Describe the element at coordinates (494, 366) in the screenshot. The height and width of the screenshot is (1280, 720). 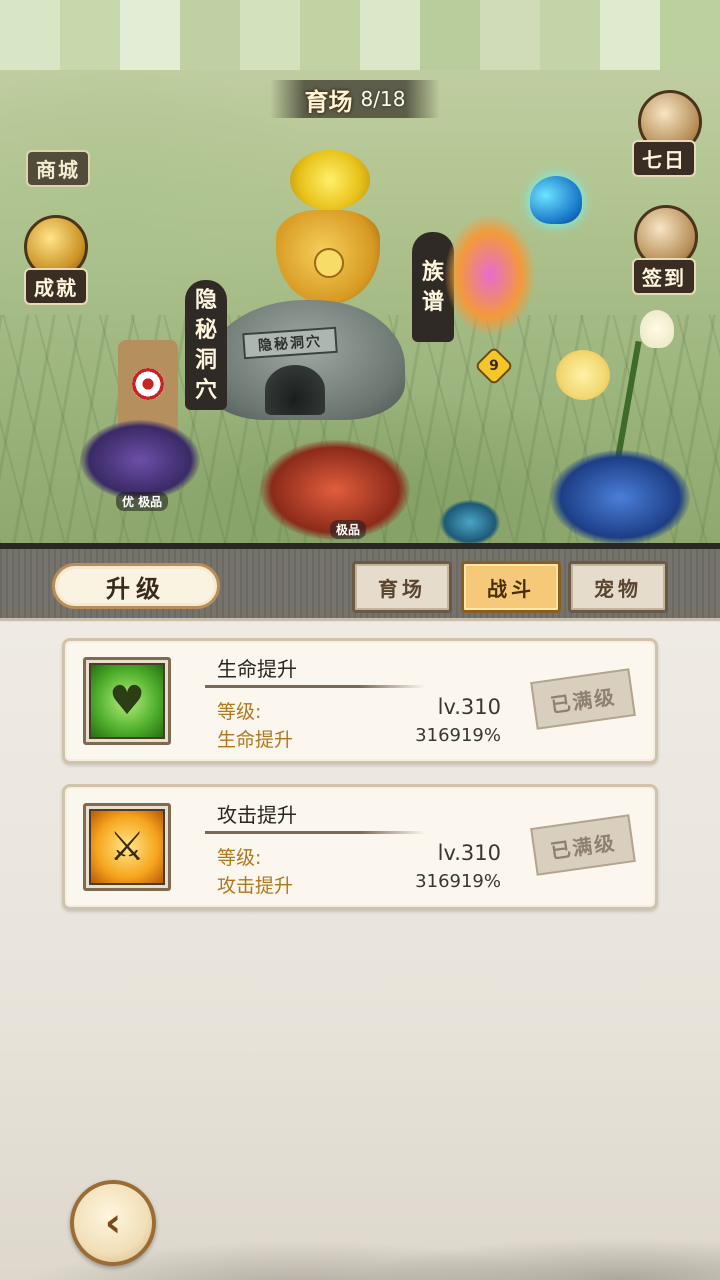
I see `clan-level-value: 9` at that location.